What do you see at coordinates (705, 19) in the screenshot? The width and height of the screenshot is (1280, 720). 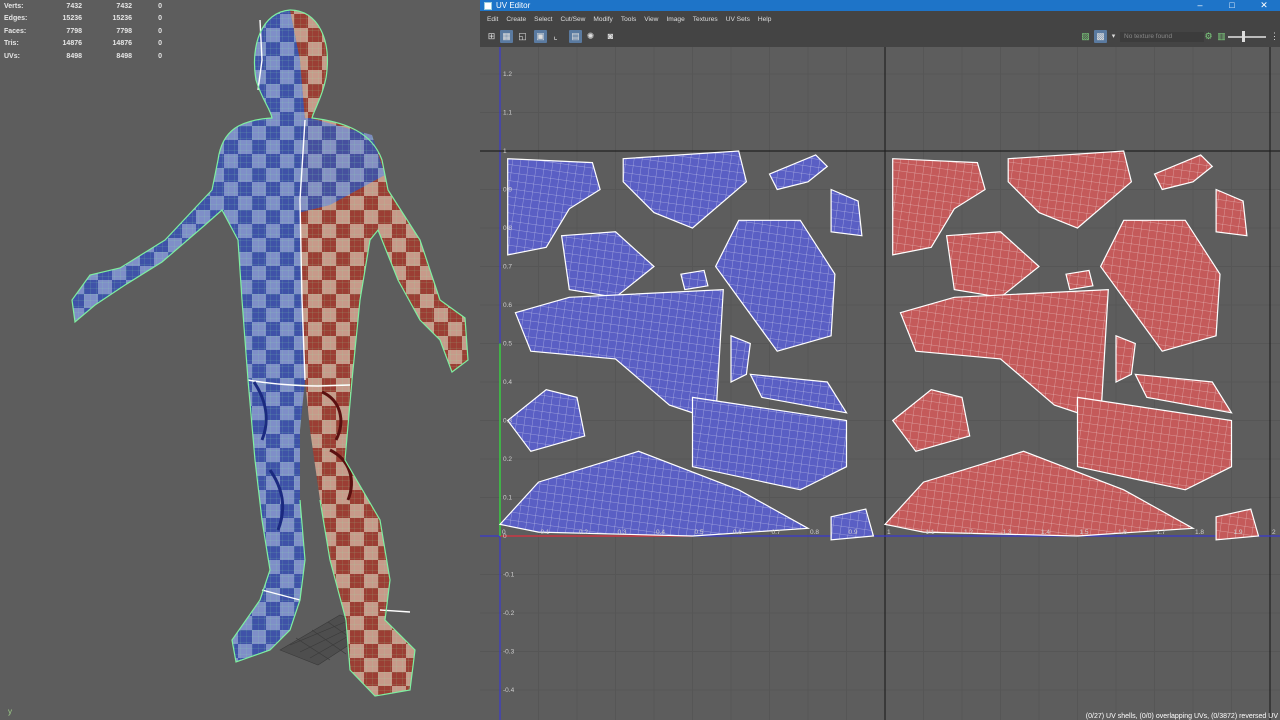 I see `menu-textures: Textures` at bounding box center [705, 19].